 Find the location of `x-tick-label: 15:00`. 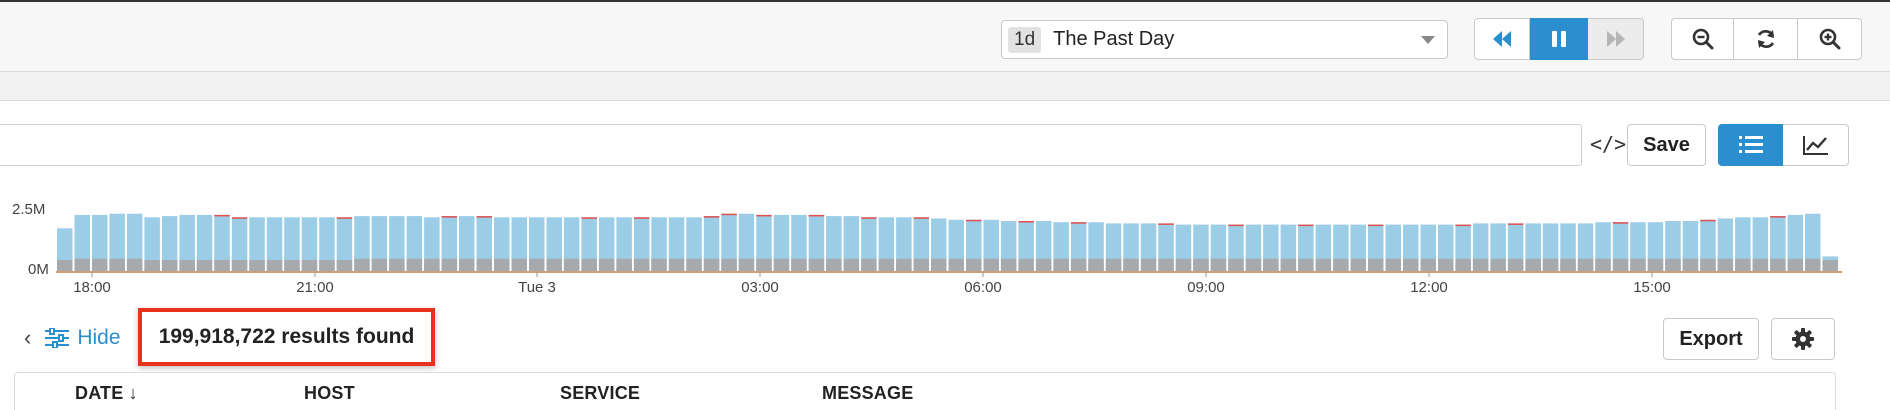

x-tick-label: 15:00 is located at coordinates (1652, 285).